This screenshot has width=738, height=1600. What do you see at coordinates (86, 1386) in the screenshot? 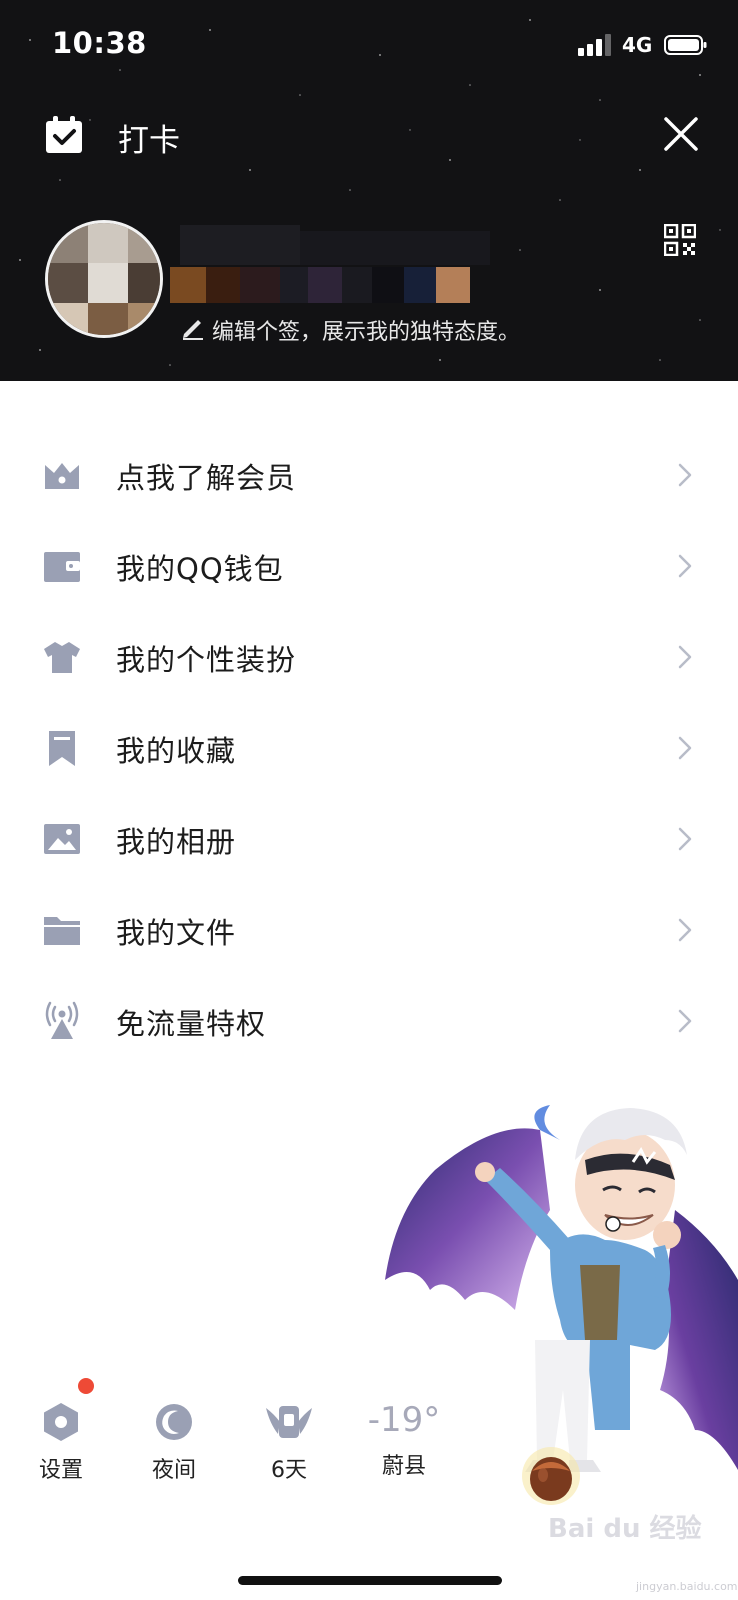
I see `settings-notification-badge` at bounding box center [86, 1386].